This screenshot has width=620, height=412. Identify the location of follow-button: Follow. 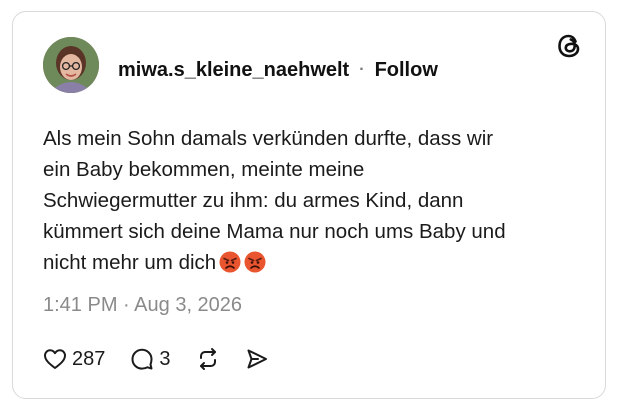
(406, 70).